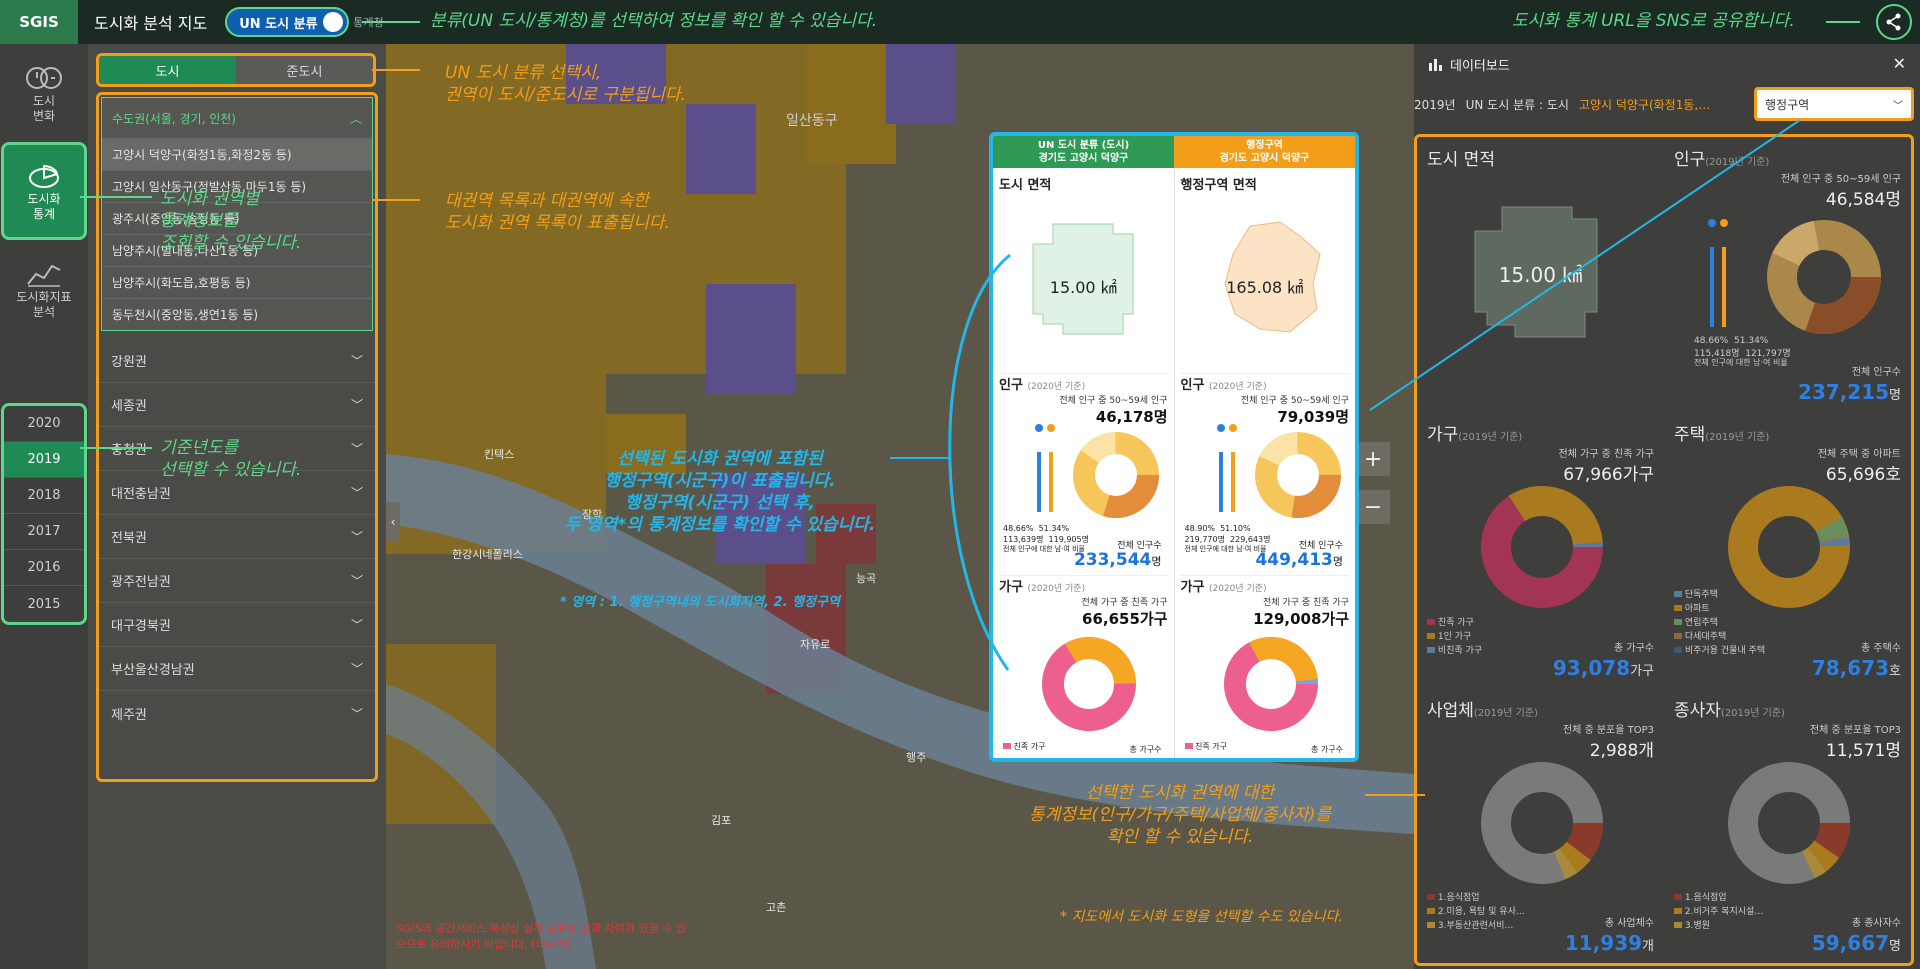  What do you see at coordinates (44, 568) in the screenshot?
I see `year-option: 2016` at bounding box center [44, 568].